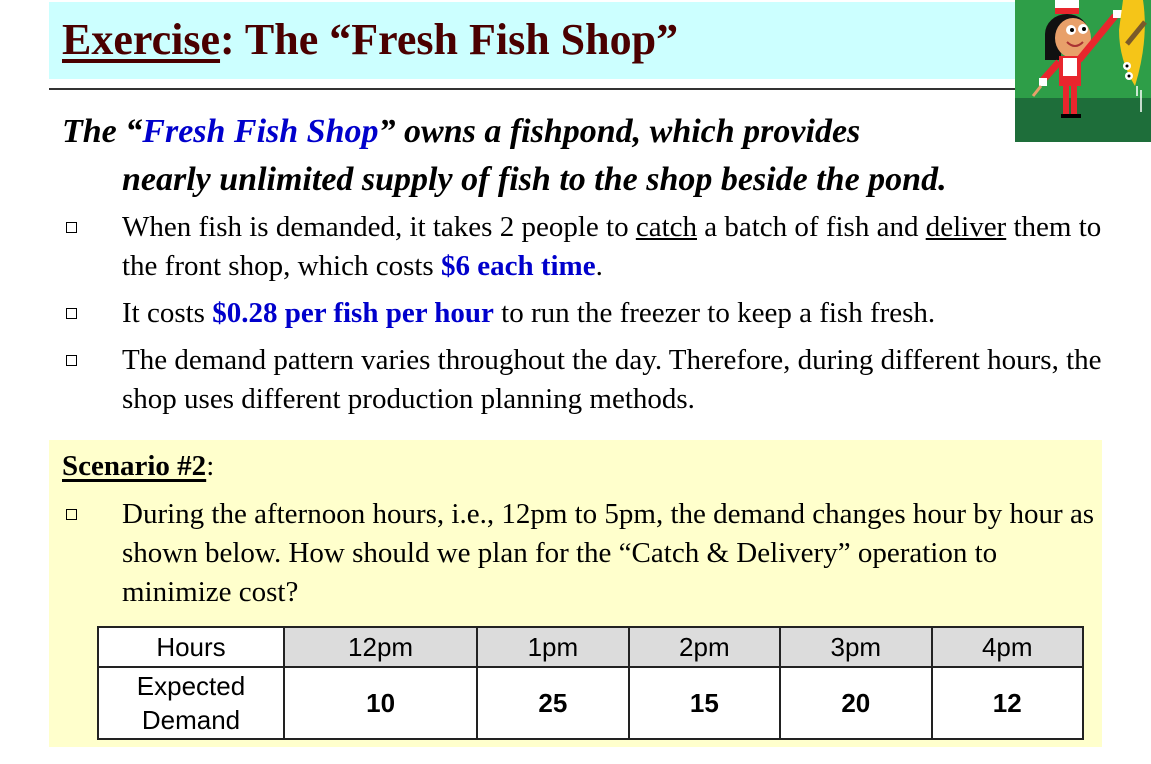 This screenshot has width=1151, height=764. Describe the element at coordinates (666, 227) in the screenshot. I see `underlined-word-catch: catch` at that location.